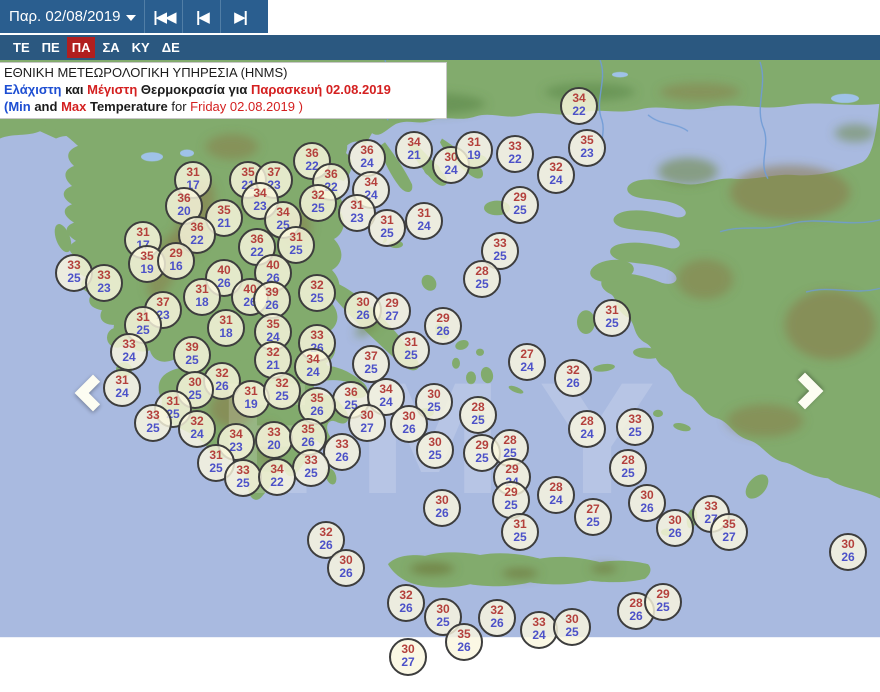 The width and height of the screenshot is (880, 692). What do you see at coordinates (440, 47) in the screenshot?
I see `day-tabs: ΤΕ ΠΕ ΠΑ ΣΑ ΚΥ ΔΕ` at bounding box center [440, 47].